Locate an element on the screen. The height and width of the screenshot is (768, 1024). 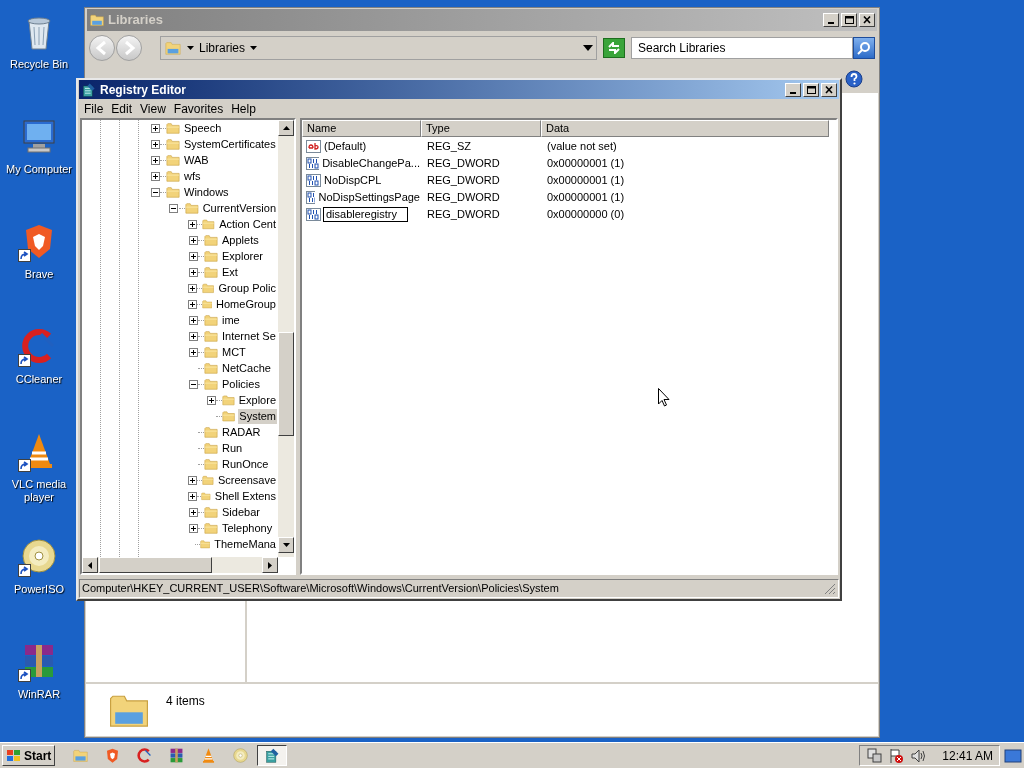
refresh-button is located at coordinates (614, 48).